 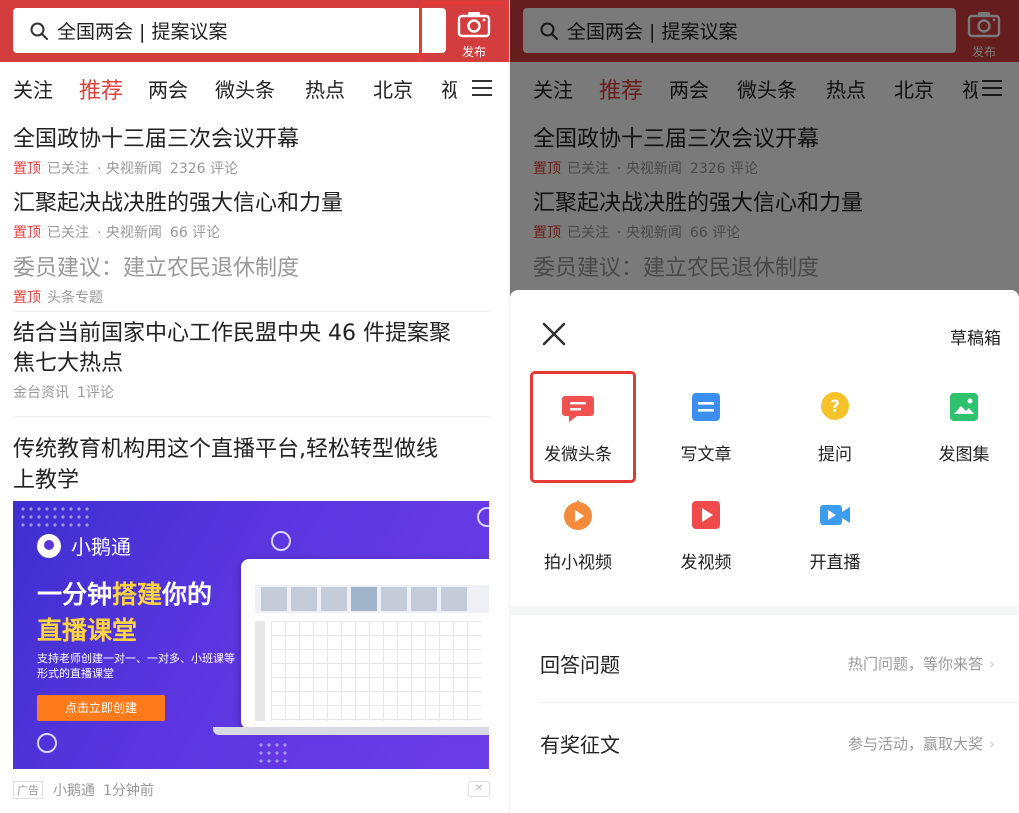 I want to click on tab-follow: 关注, so click(x=33, y=88).